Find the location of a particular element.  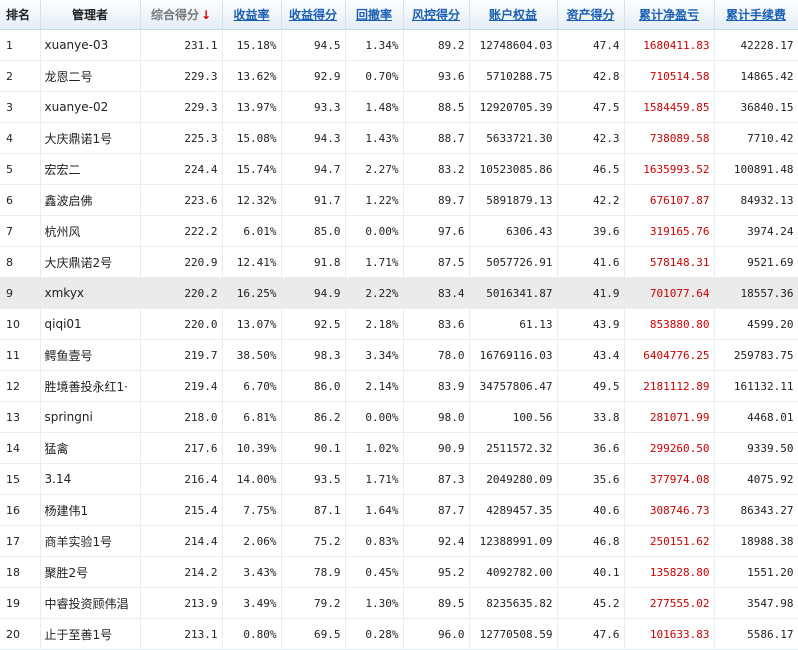

cell-rank: 17 is located at coordinates (20, 541).